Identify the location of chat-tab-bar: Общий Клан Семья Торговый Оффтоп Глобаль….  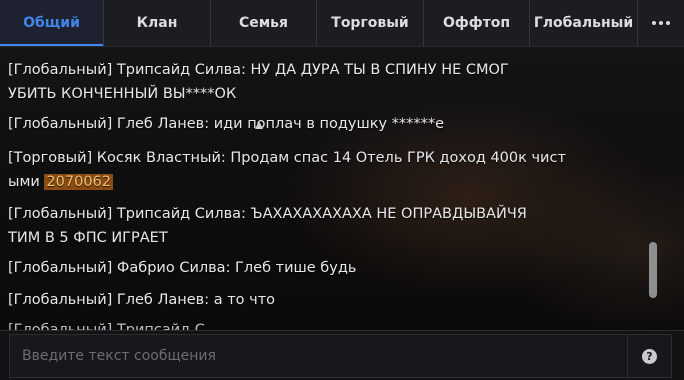
(342, 23).